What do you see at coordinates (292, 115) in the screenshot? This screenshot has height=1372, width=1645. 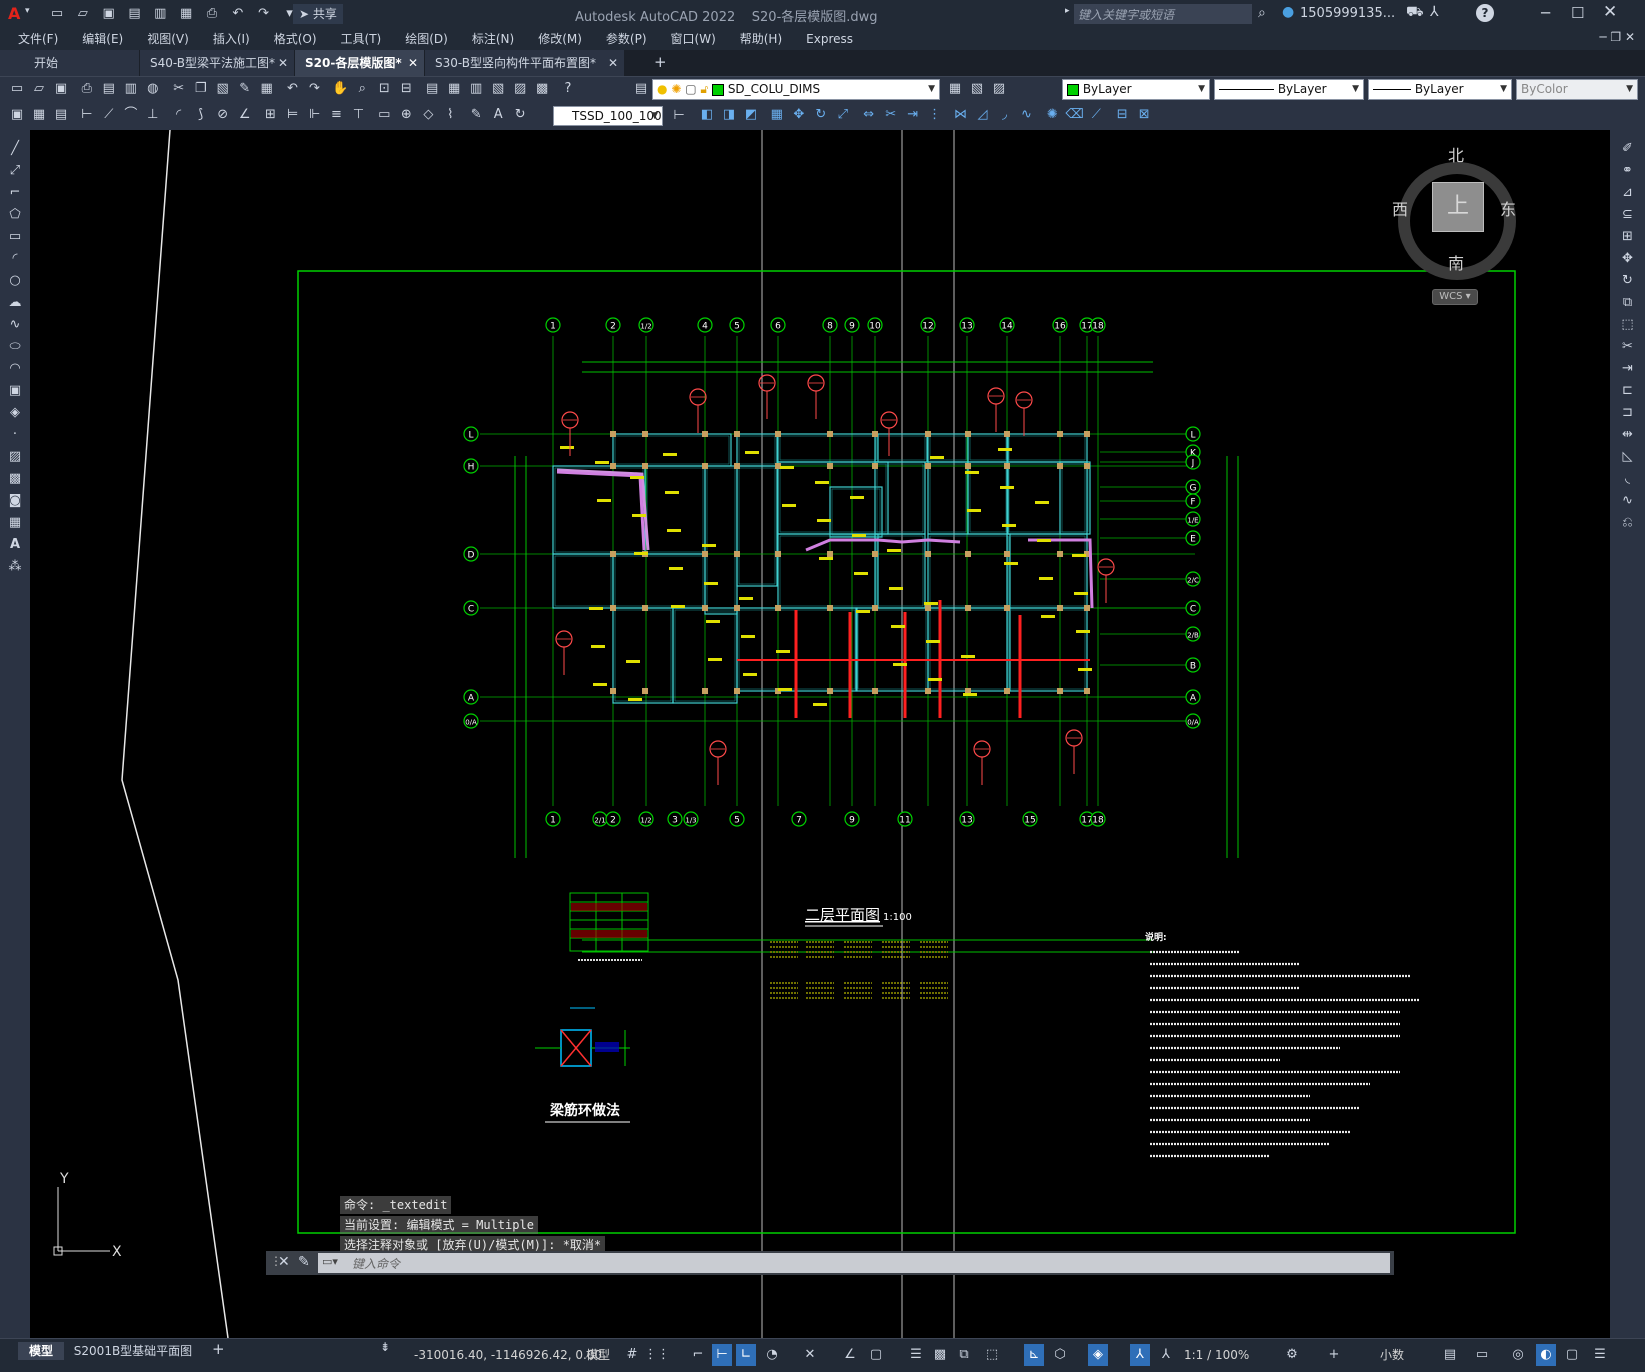 I see `baseline-icon: ⊨` at bounding box center [292, 115].